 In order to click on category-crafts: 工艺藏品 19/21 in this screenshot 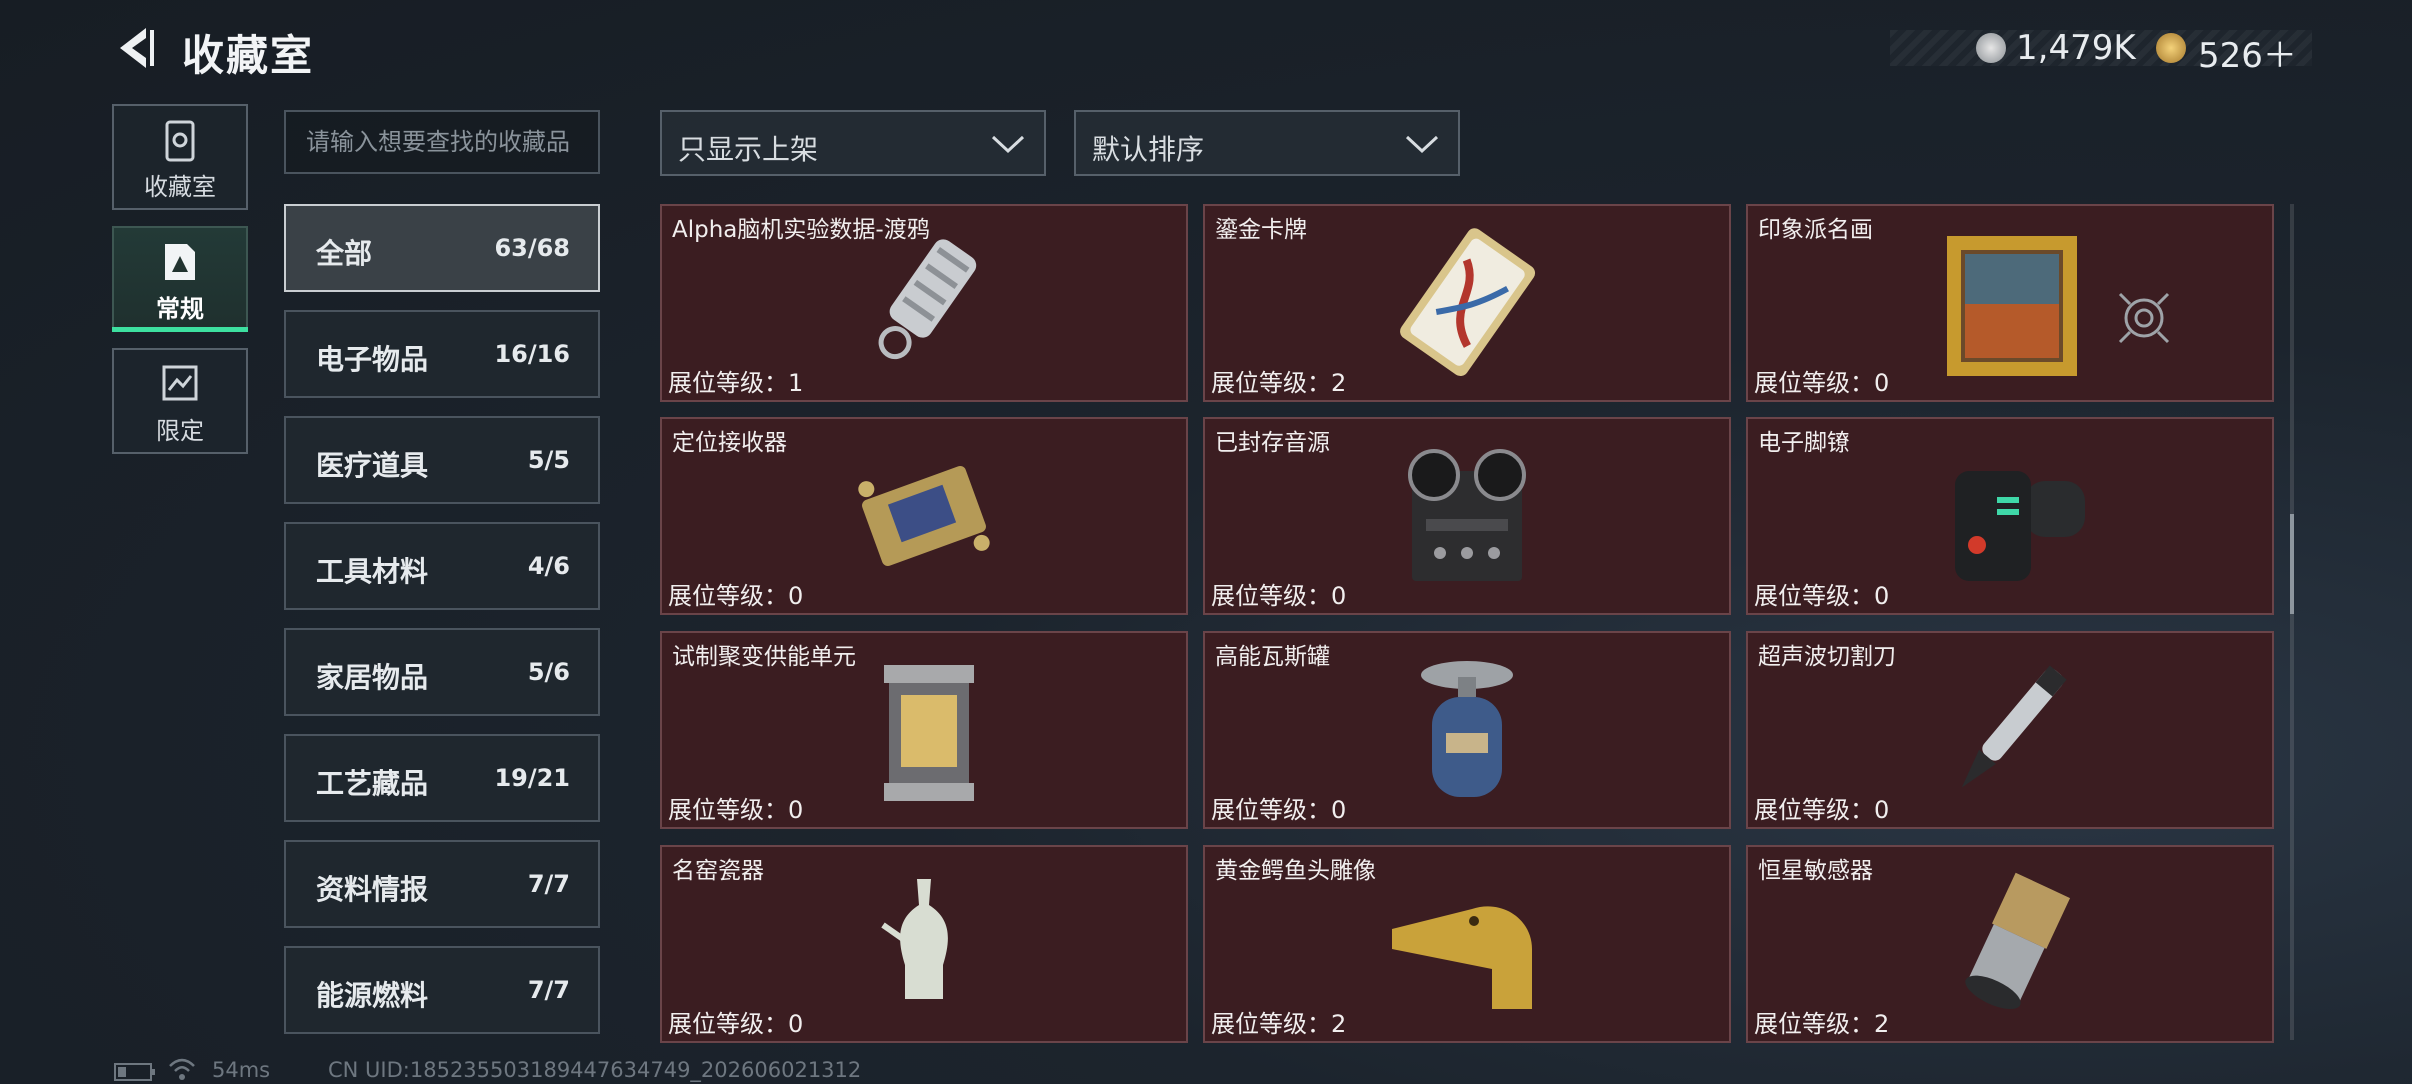, I will do `click(442, 778)`.